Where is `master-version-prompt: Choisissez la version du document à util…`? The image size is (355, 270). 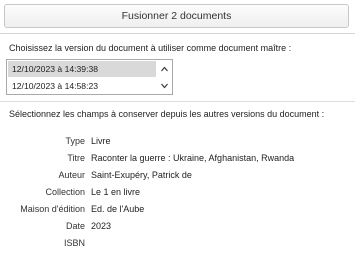 master-version-prompt: Choisissez la version du document à util… is located at coordinates (150, 48).